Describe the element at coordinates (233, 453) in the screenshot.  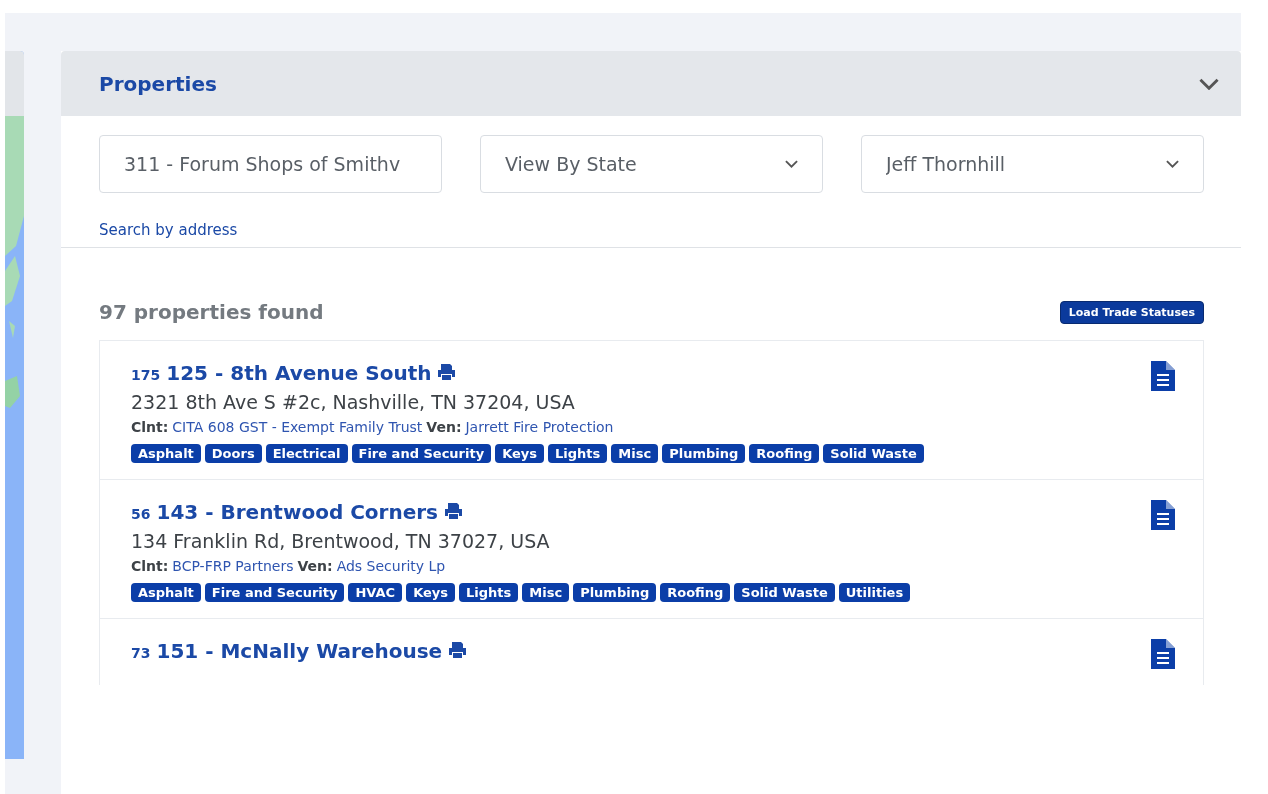
I see `trade-tag: Doors` at that location.